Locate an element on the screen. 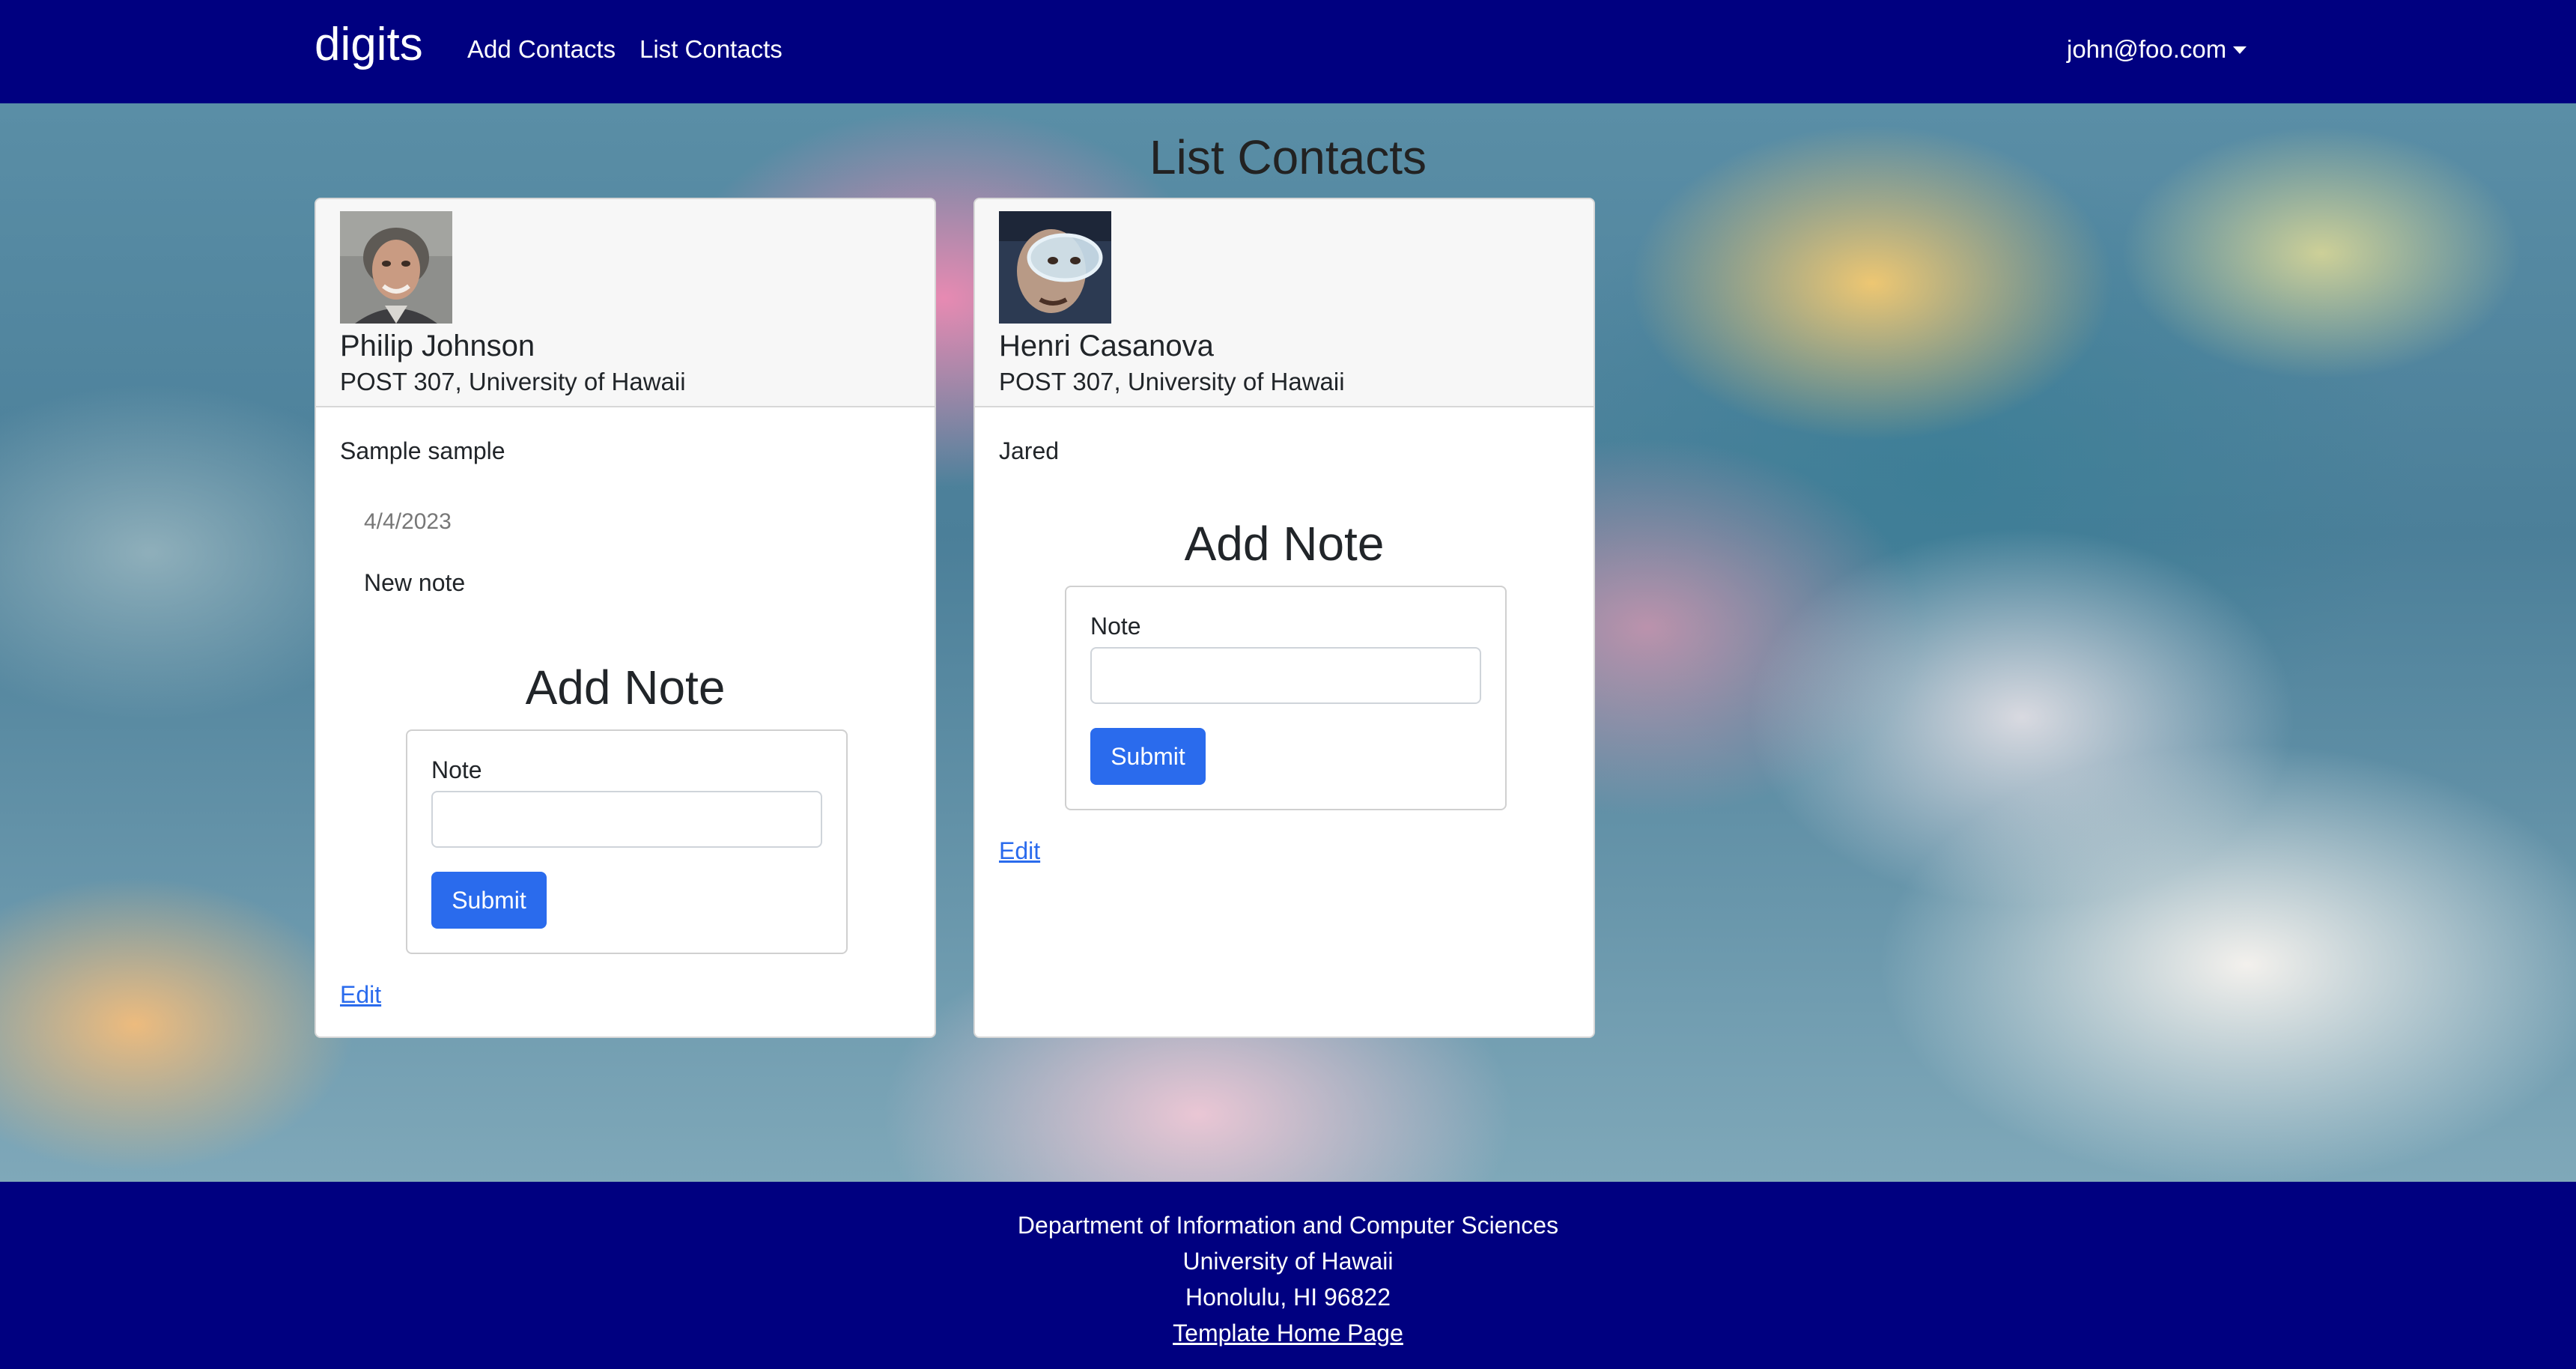 The width and height of the screenshot is (2576, 1369). template-home-link: Template Home Page is located at coordinates (1288, 1334).